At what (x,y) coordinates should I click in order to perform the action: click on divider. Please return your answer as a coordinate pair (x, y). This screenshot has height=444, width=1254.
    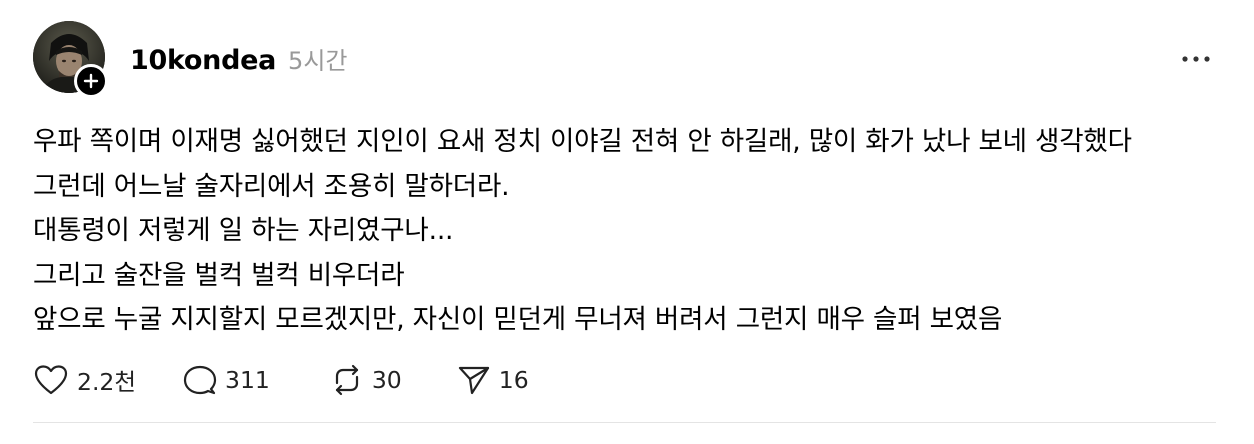
    Looking at the image, I should click on (624, 422).